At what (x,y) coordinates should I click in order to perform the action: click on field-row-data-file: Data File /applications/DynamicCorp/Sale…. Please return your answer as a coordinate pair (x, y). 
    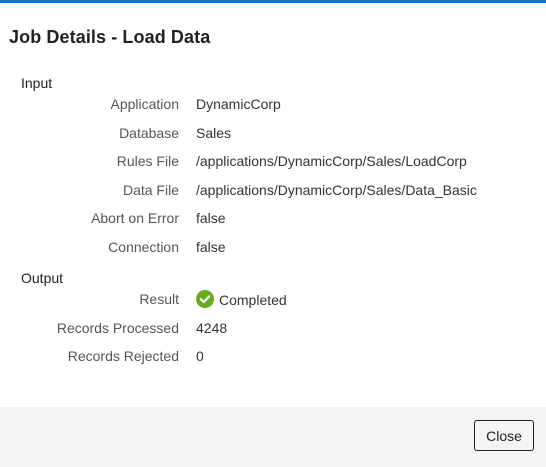
    Looking at the image, I should click on (273, 192).